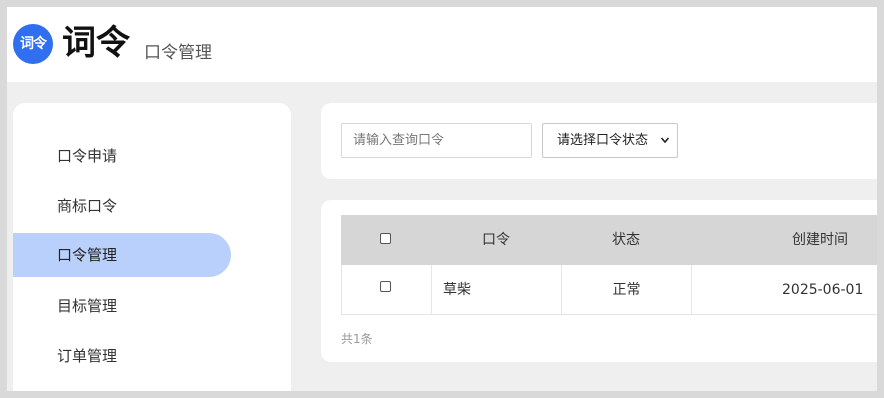 The width and height of the screenshot is (884, 398). I want to click on sidebar-item-order-management: 订单管理, so click(122, 356).